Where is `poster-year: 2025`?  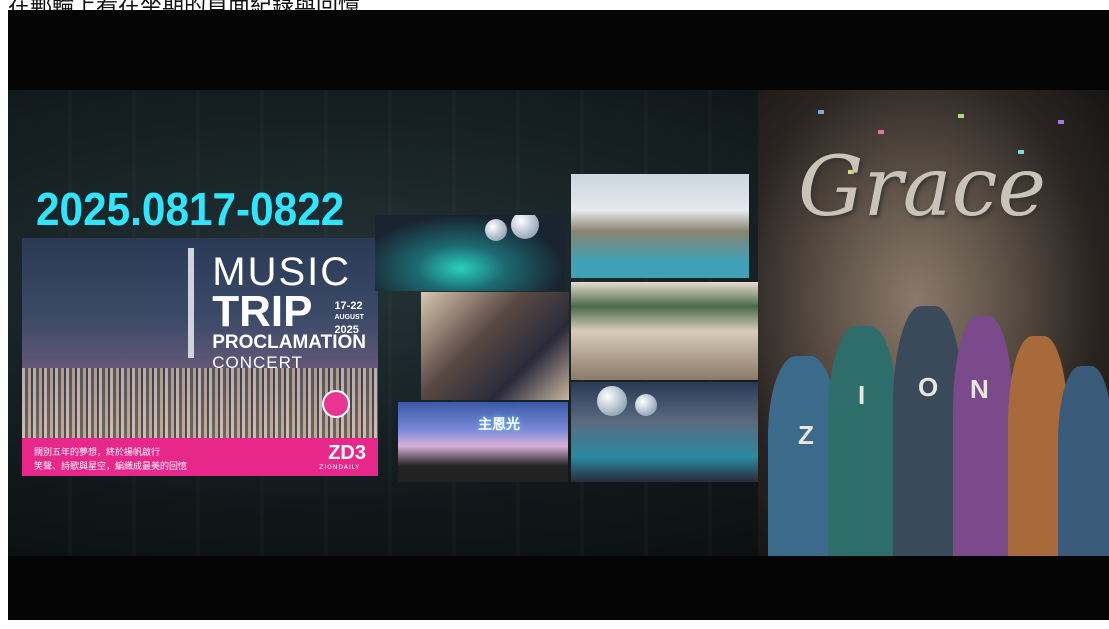 poster-year: 2025 is located at coordinates (346, 330).